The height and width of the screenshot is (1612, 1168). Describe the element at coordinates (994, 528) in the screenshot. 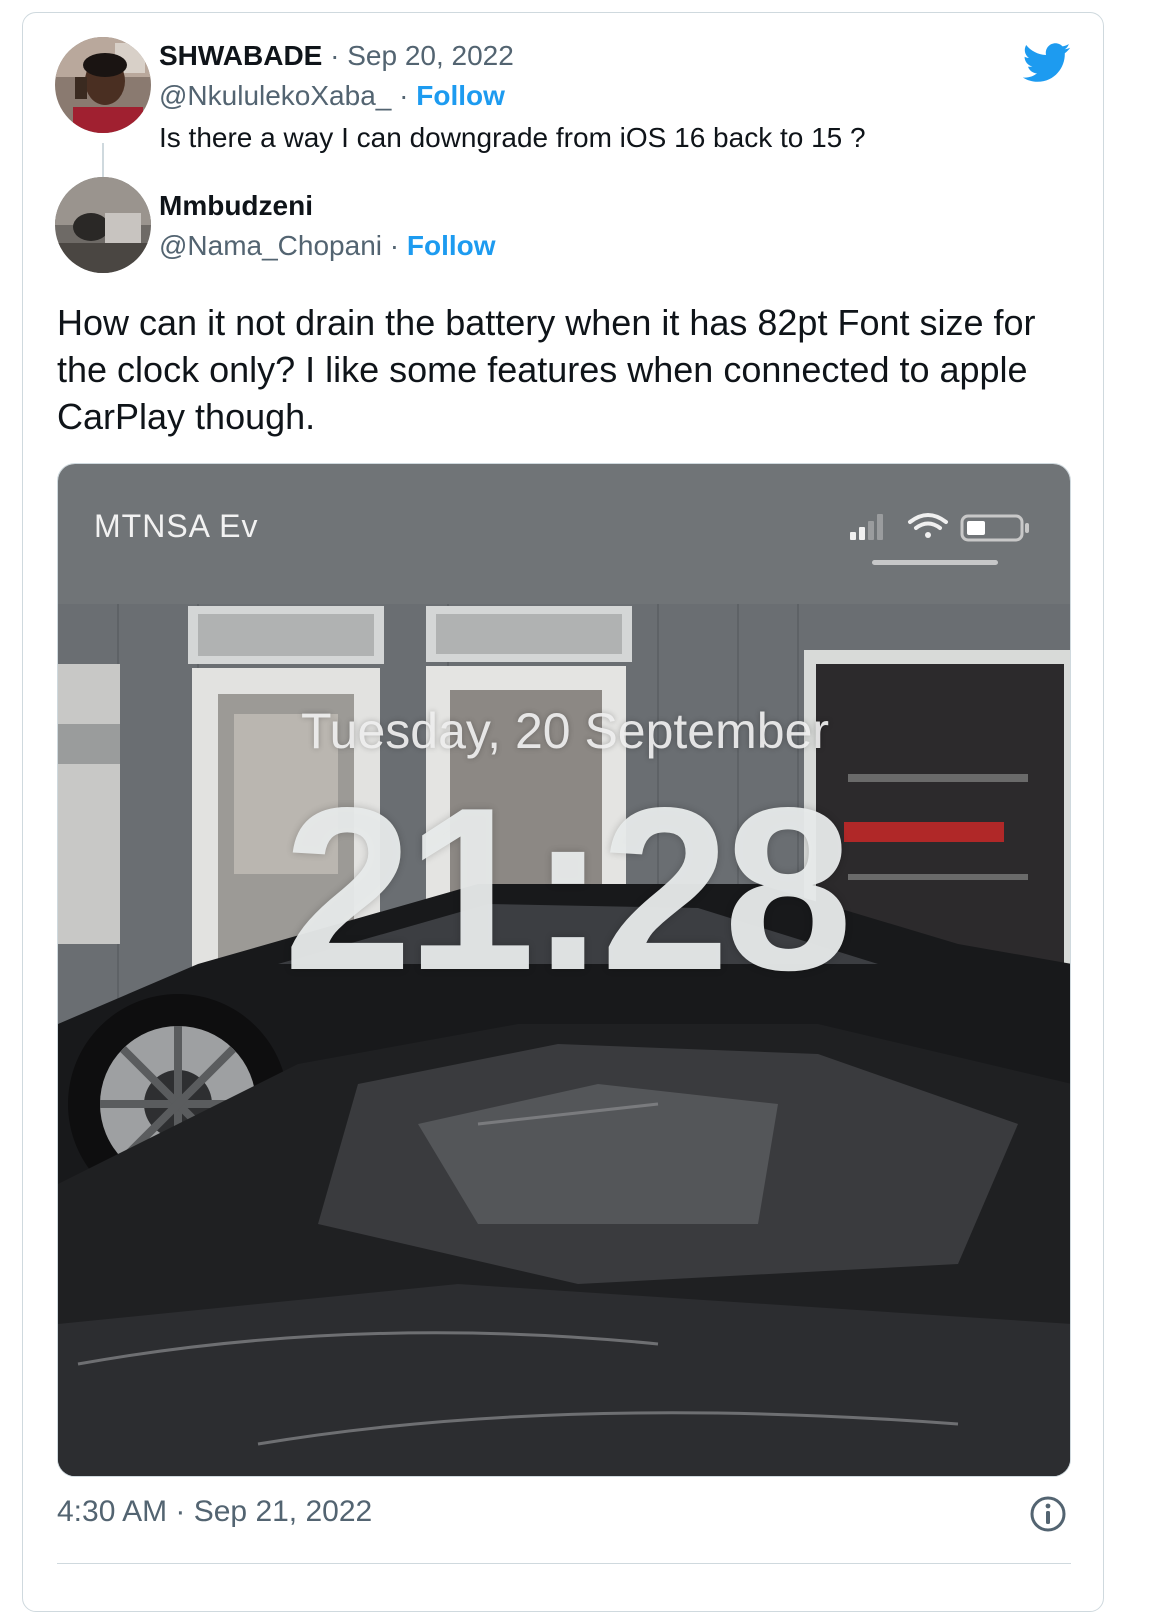

I see `battery-icon` at that location.